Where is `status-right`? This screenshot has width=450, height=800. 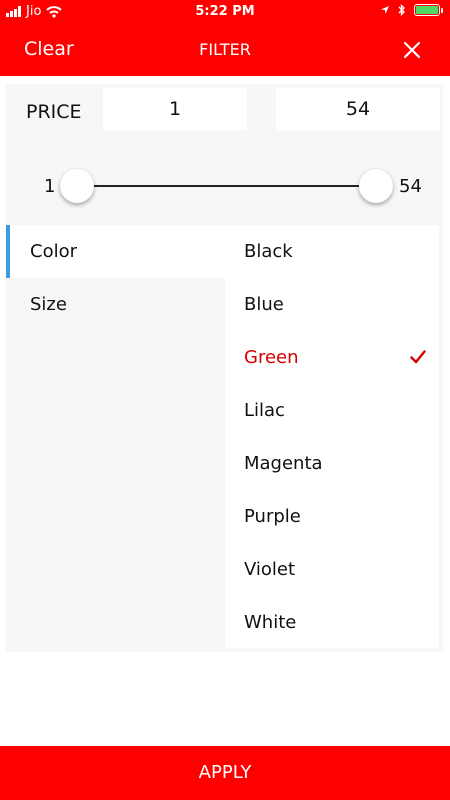
status-right is located at coordinates (411, 10).